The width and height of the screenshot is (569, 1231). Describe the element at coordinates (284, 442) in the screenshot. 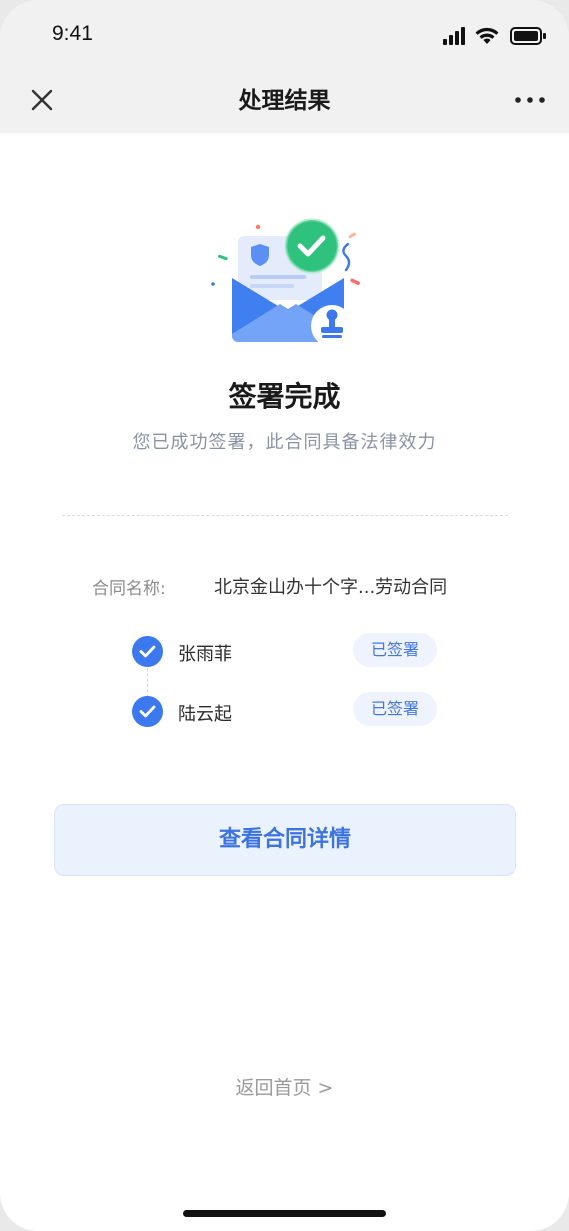

I see `result-subtitle: 您已成功签署，此合同具备法律效力` at that location.